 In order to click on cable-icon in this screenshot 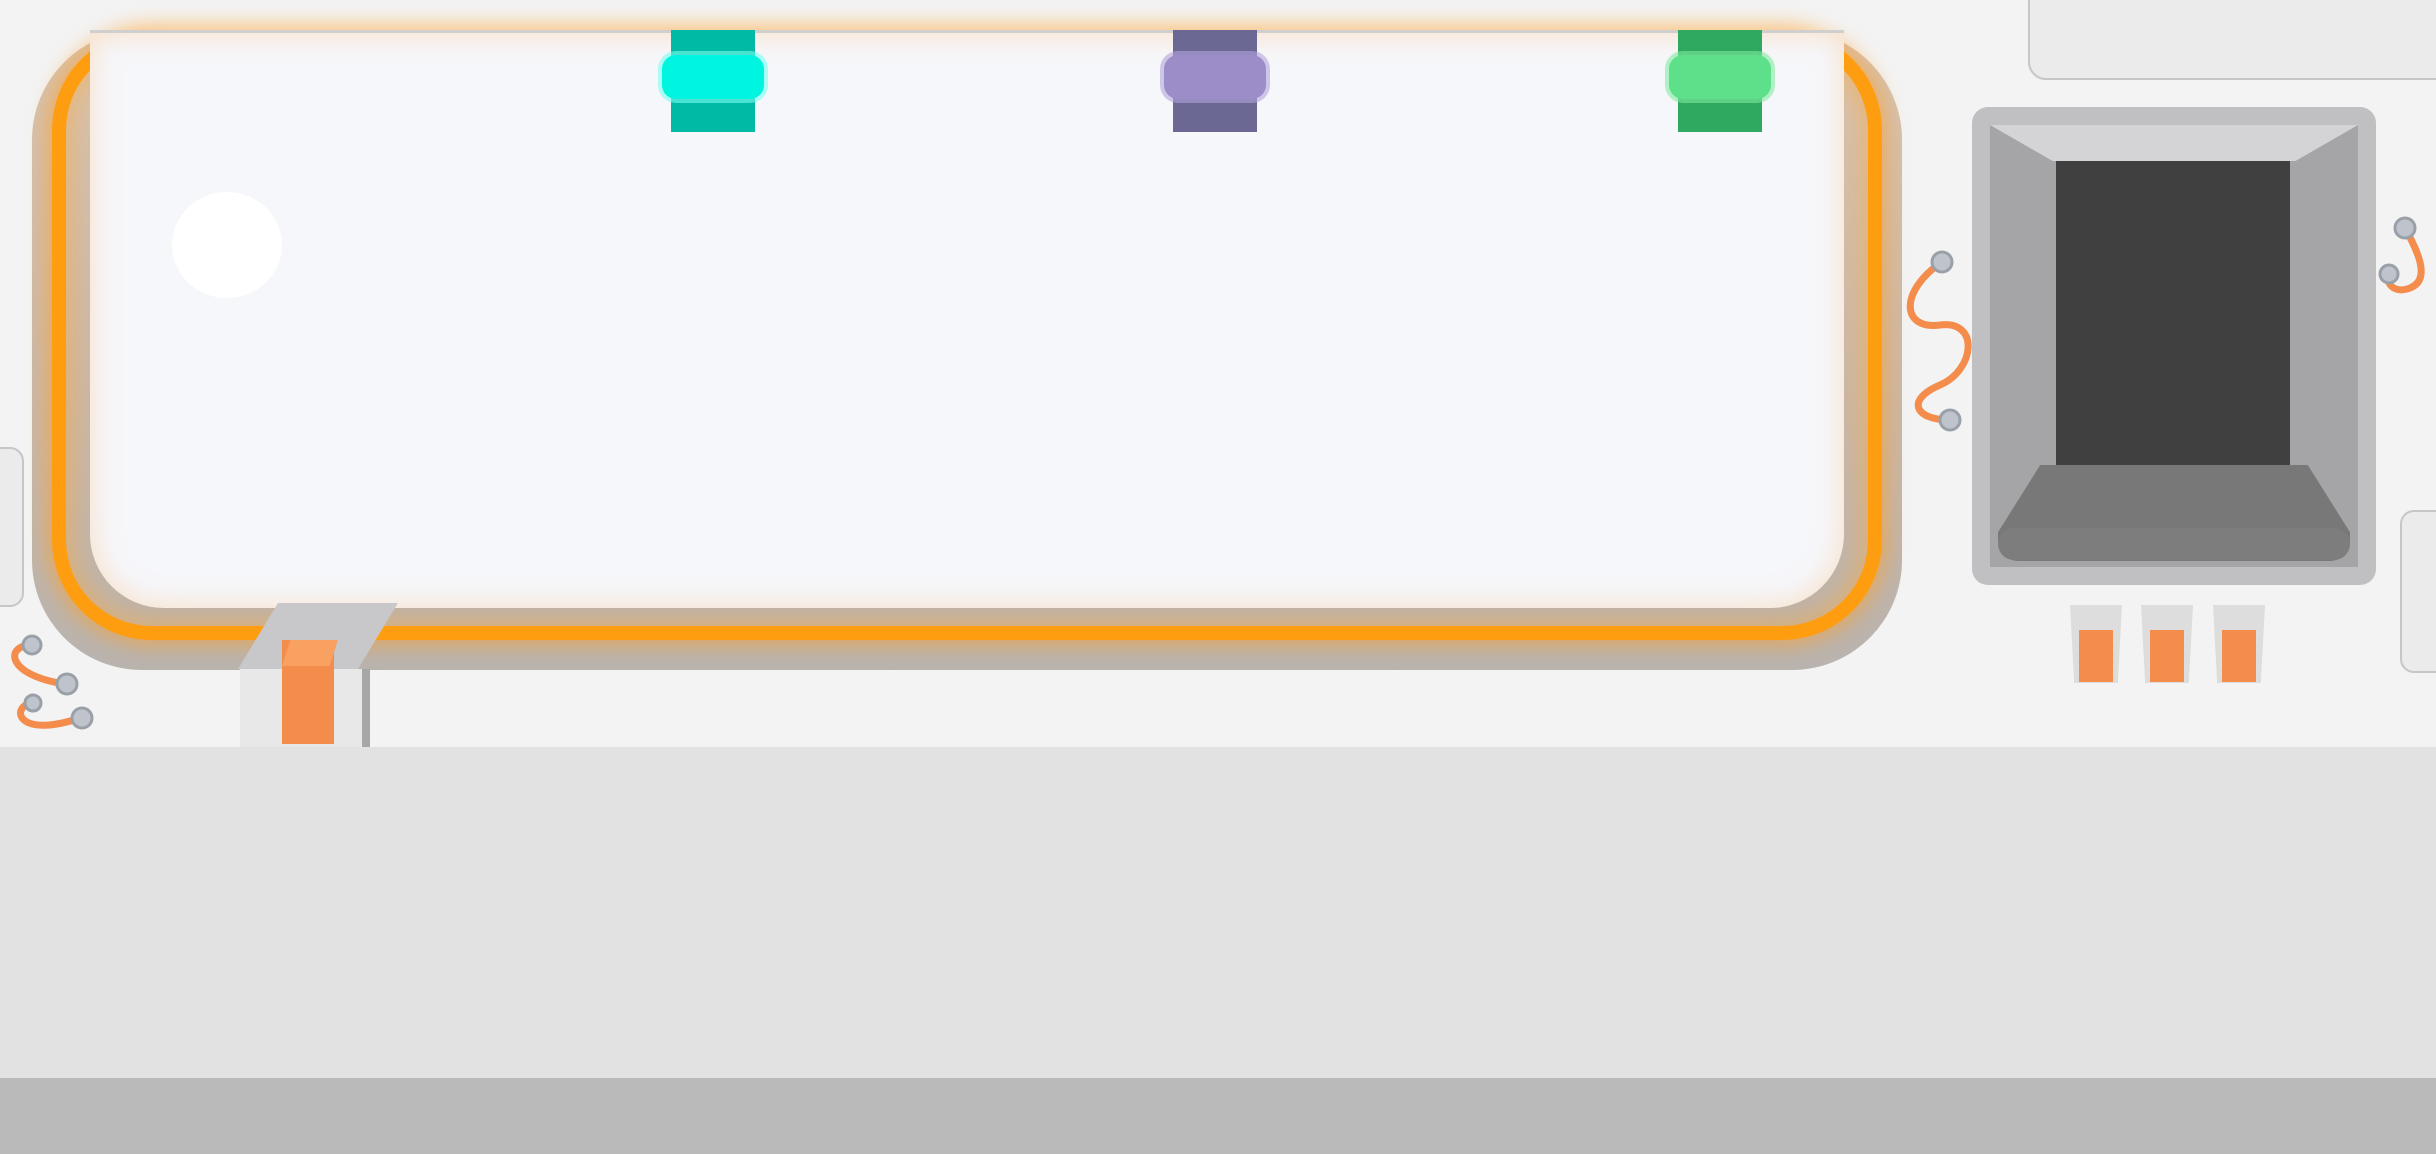, I will do `click(1939, 341)`.